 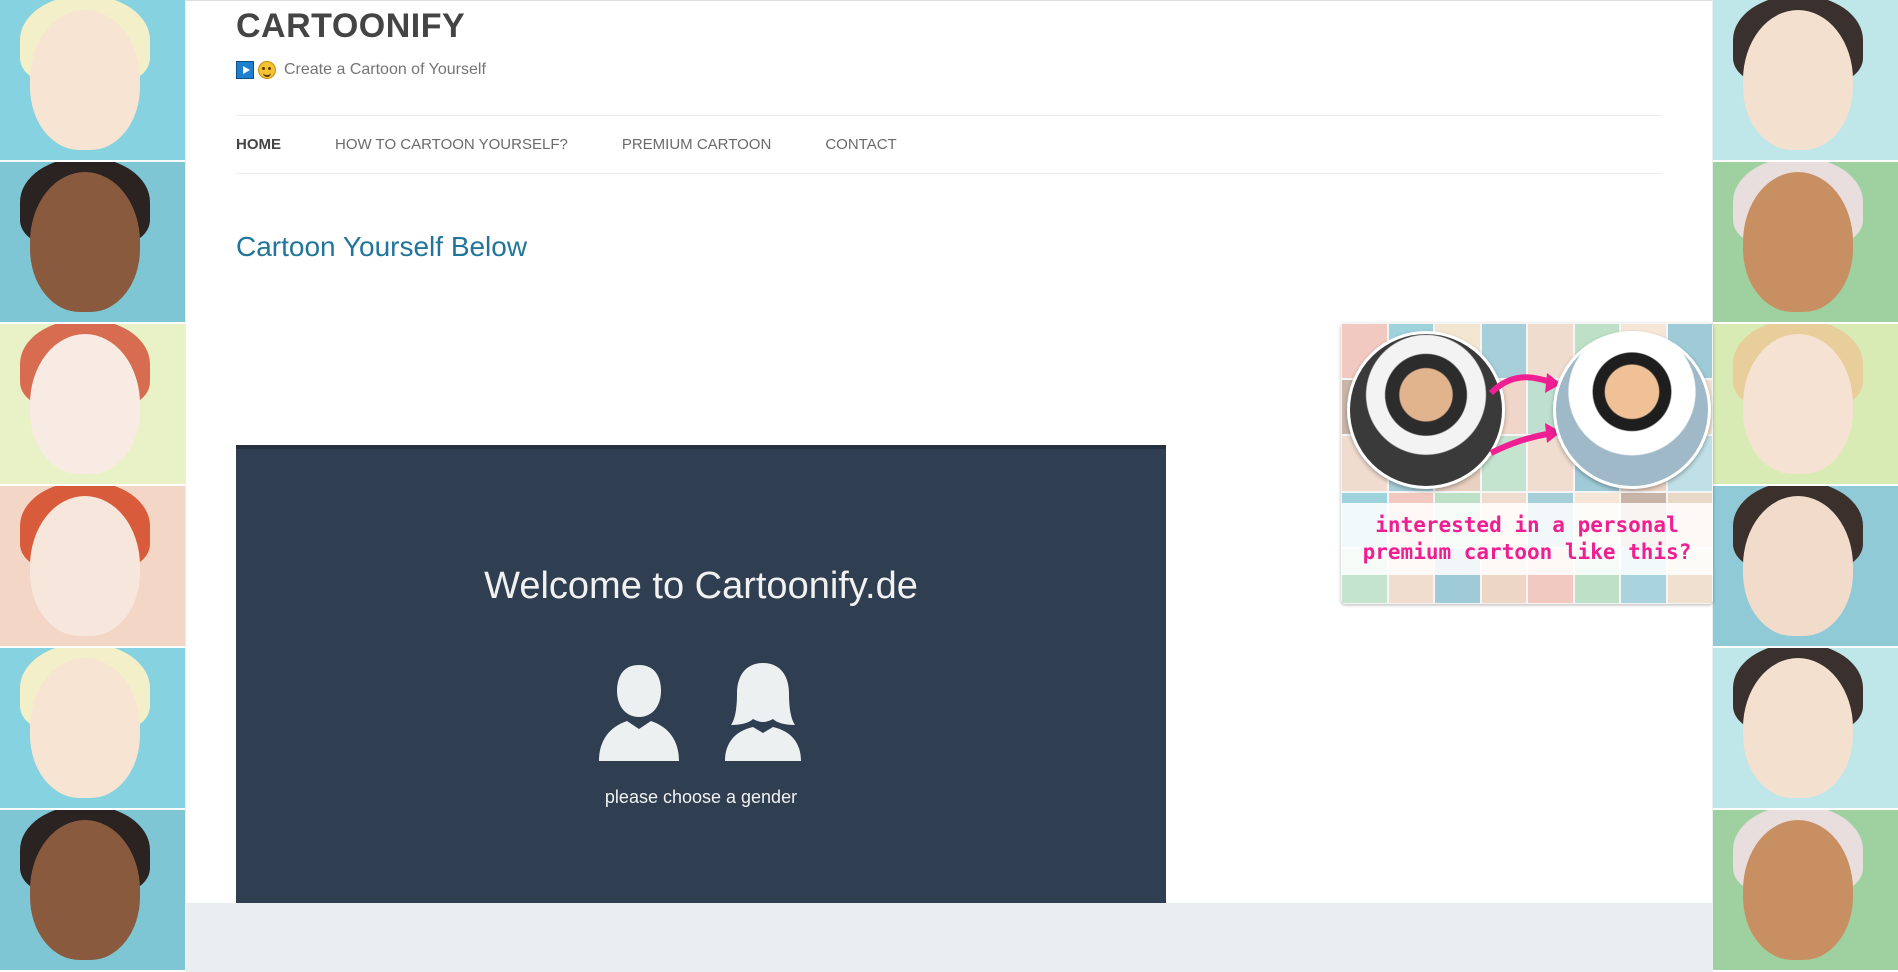 I want to click on play-button-icon, so click(x=245, y=70).